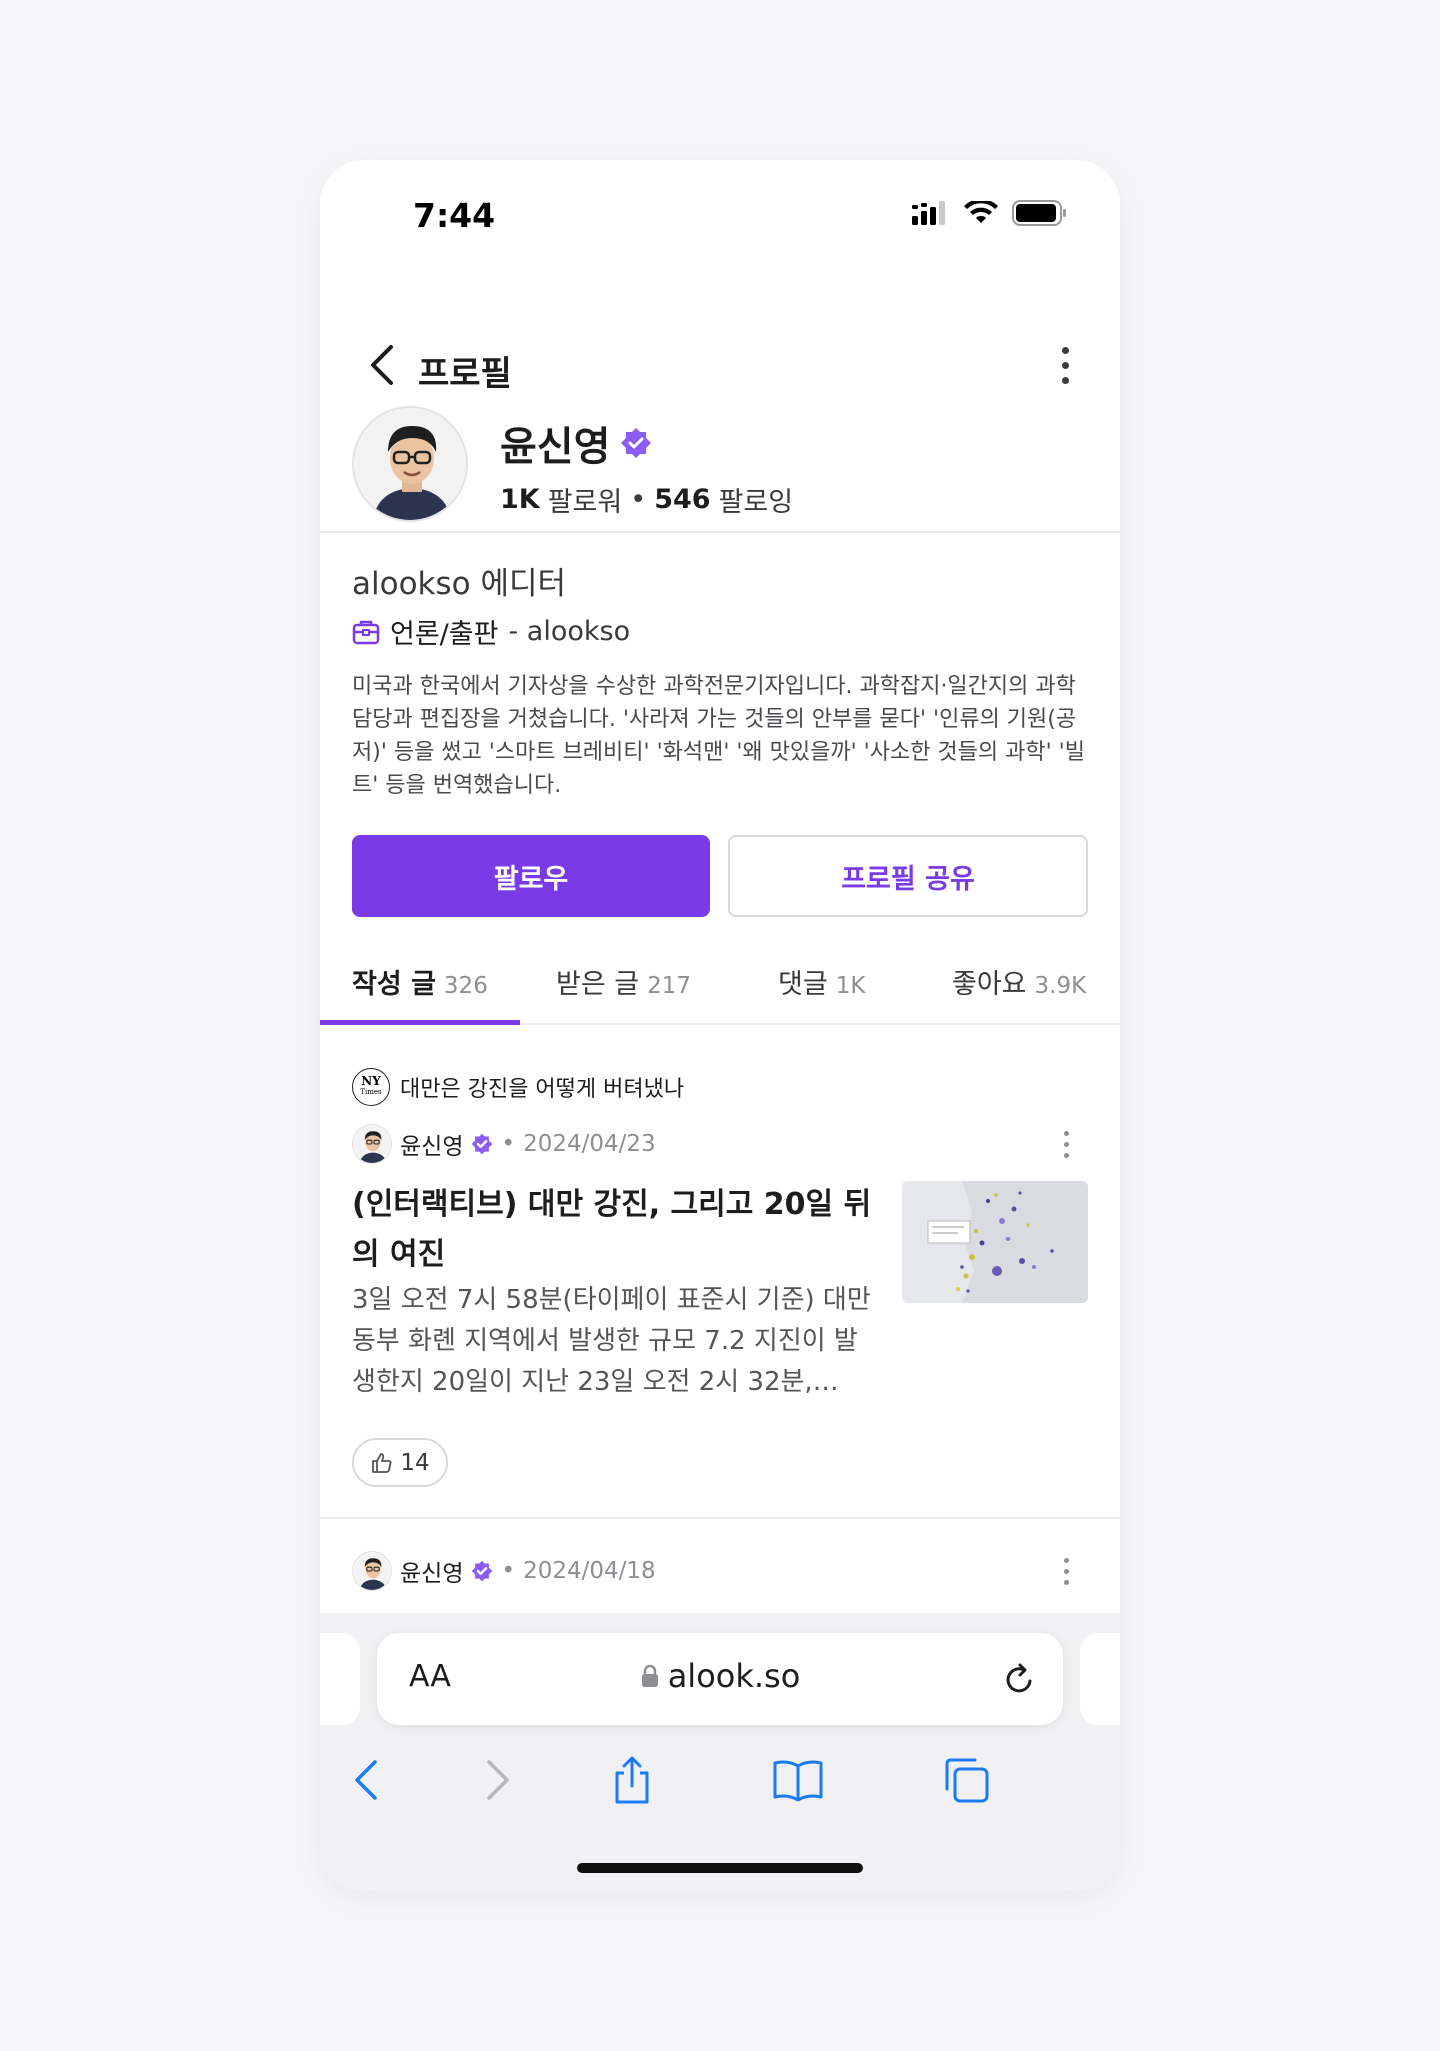 The image size is (1440, 2051). I want to click on tab-likes: 좋아요 3.9K, so click(1019, 981).